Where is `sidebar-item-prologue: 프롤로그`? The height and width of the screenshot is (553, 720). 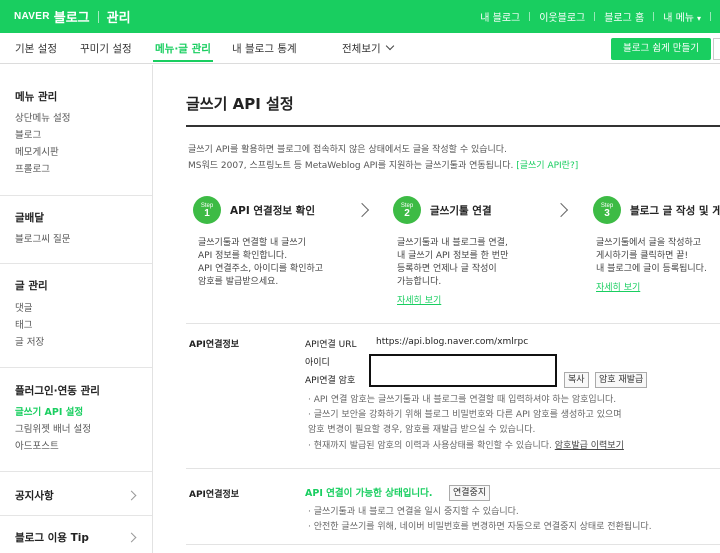
sidebar-item-prologue: 프롤로그 is located at coordinates (32, 168).